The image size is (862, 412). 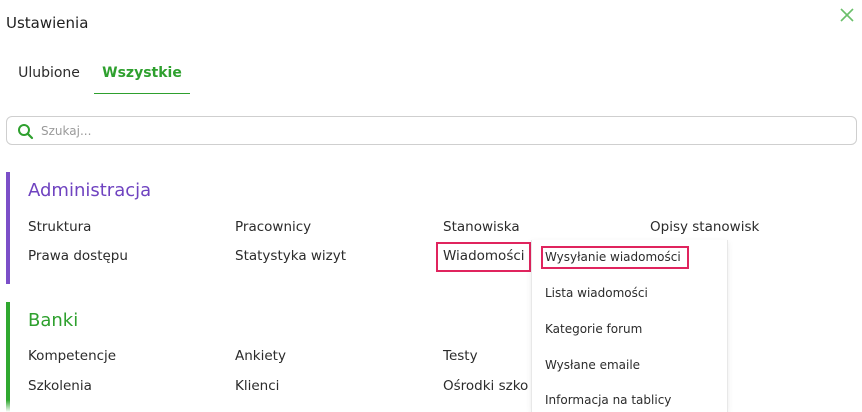 What do you see at coordinates (59, 227) in the screenshot?
I see `menu-item-struktura: Struktura` at bounding box center [59, 227].